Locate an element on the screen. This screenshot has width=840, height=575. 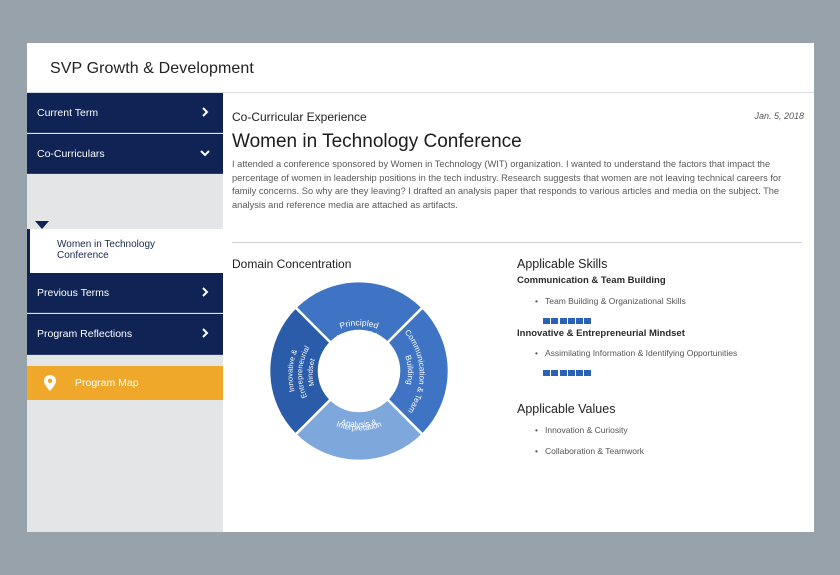
sidebar-item-program-reflections: Program Reflections is located at coordinates (125, 334).